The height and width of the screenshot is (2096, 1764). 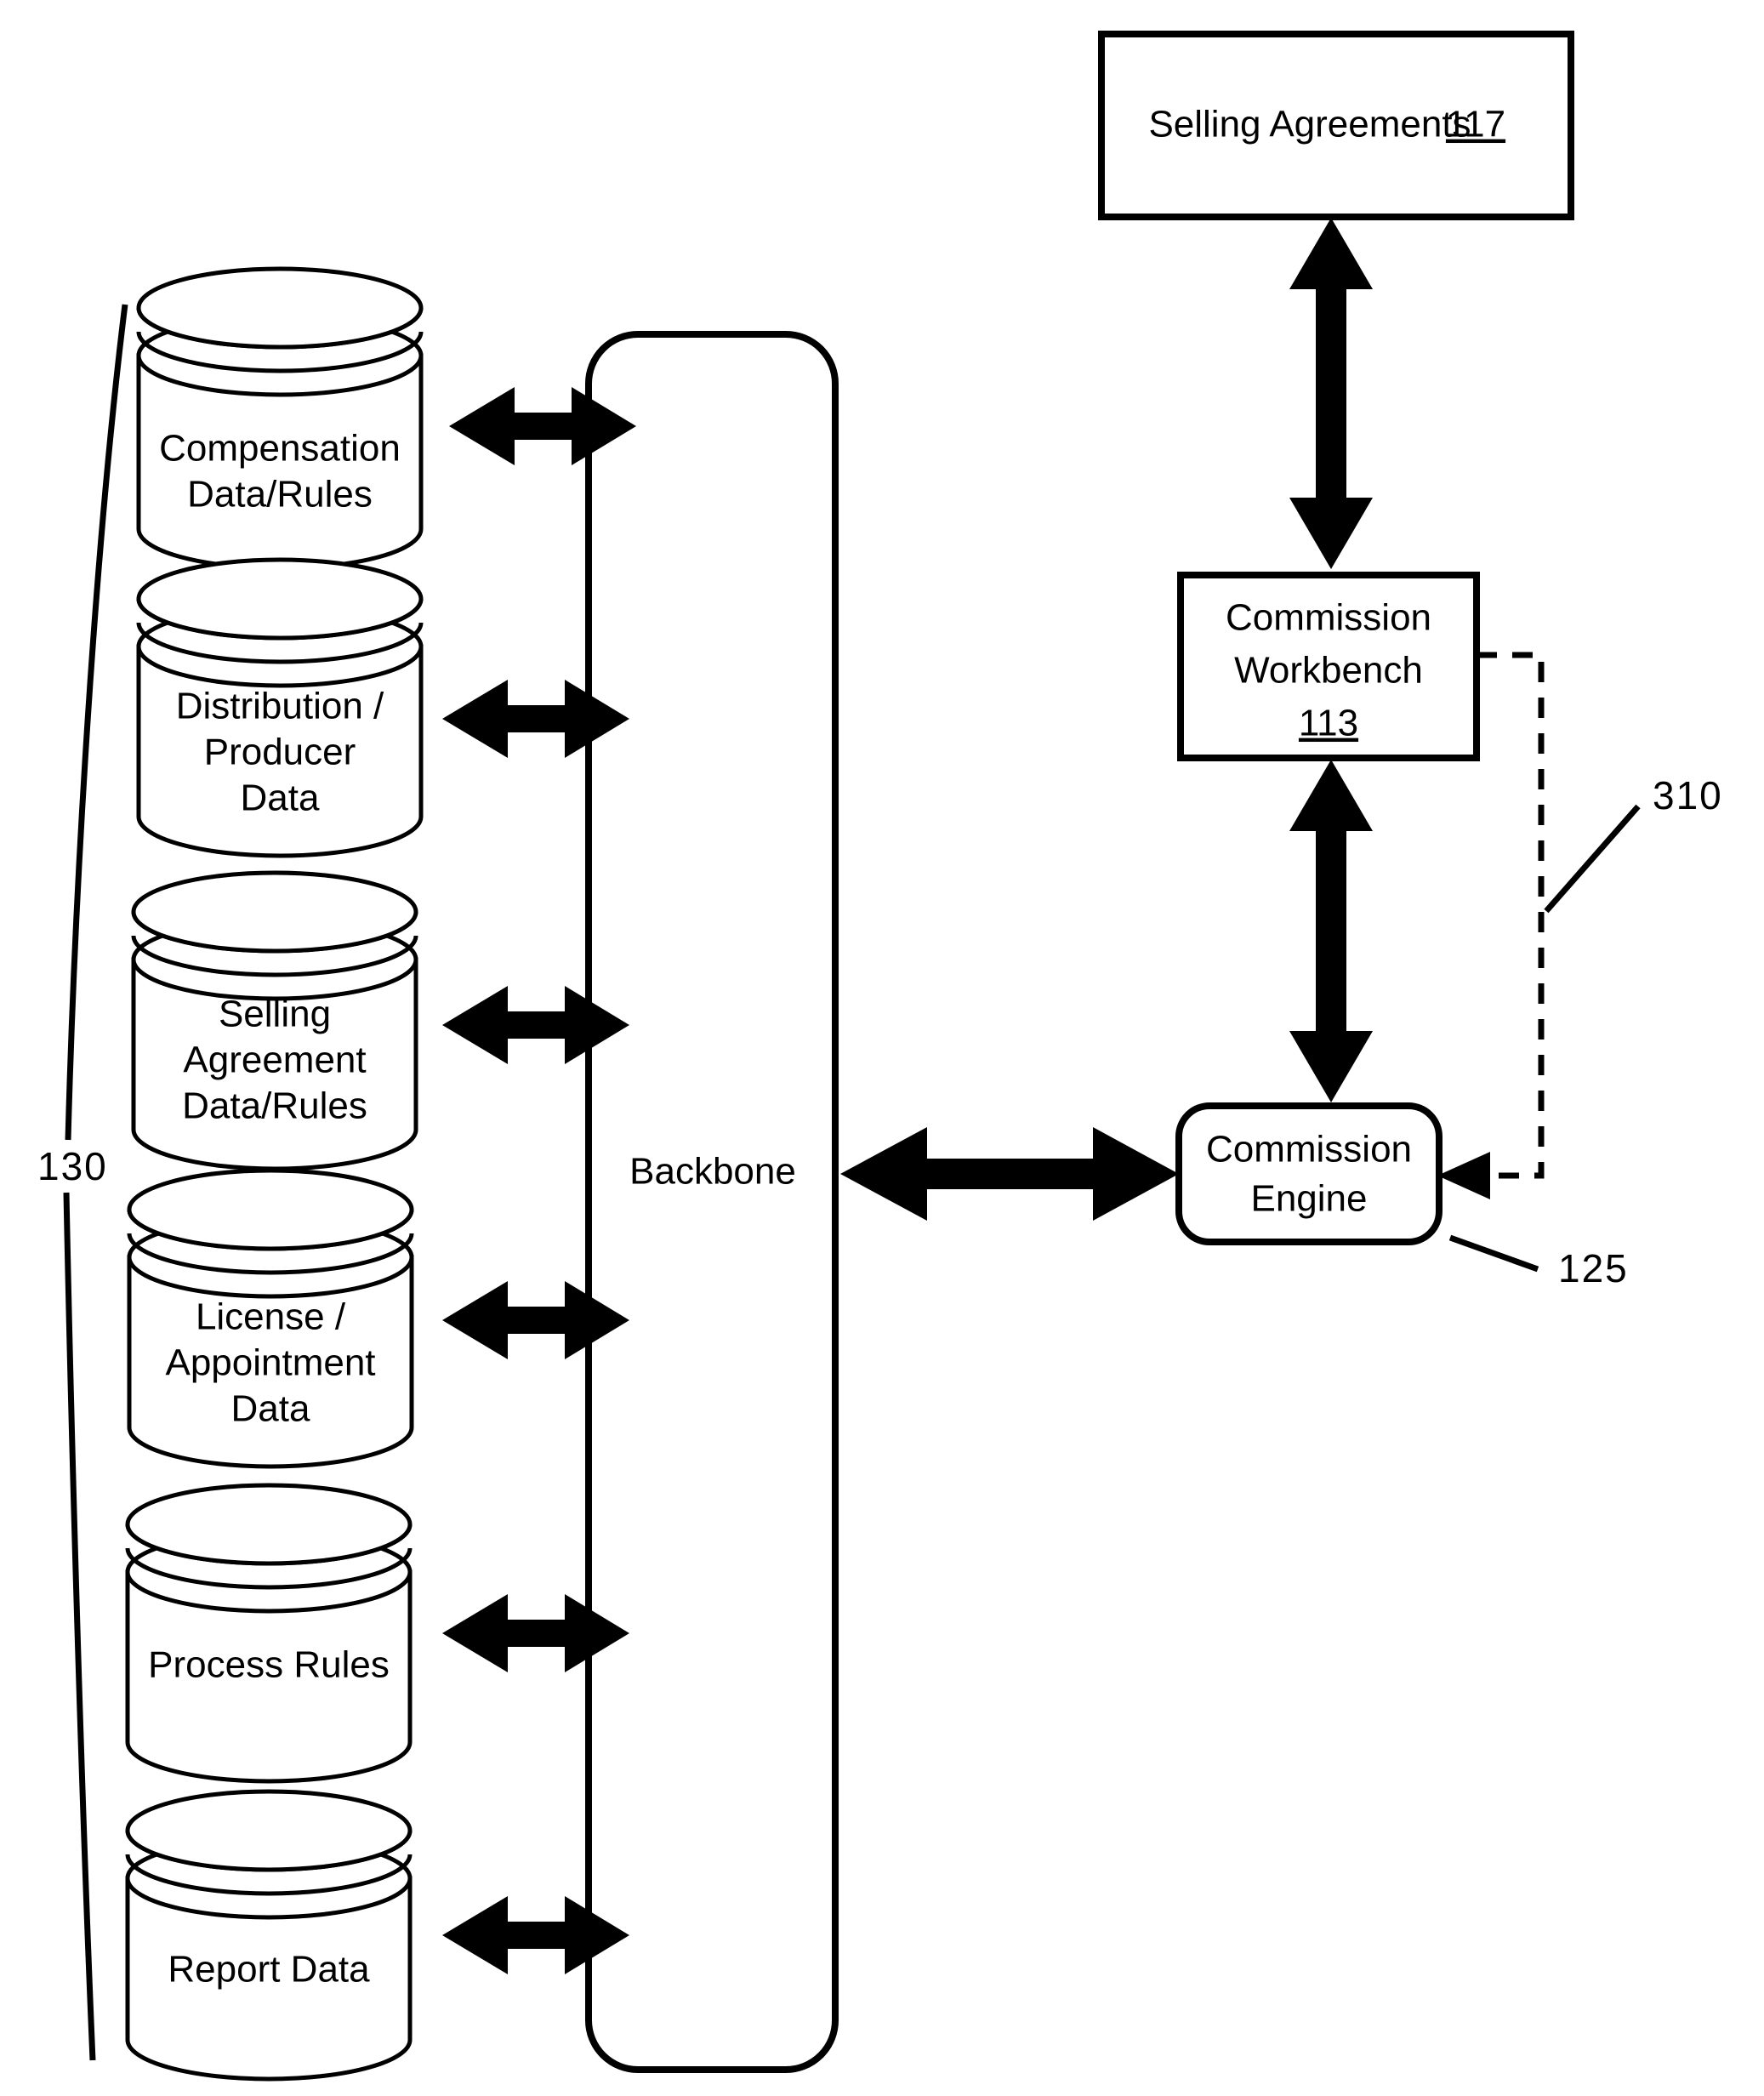 What do you see at coordinates (712, 1202) in the screenshot?
I see `backbone-bar` at bounding box center [712, 1202].